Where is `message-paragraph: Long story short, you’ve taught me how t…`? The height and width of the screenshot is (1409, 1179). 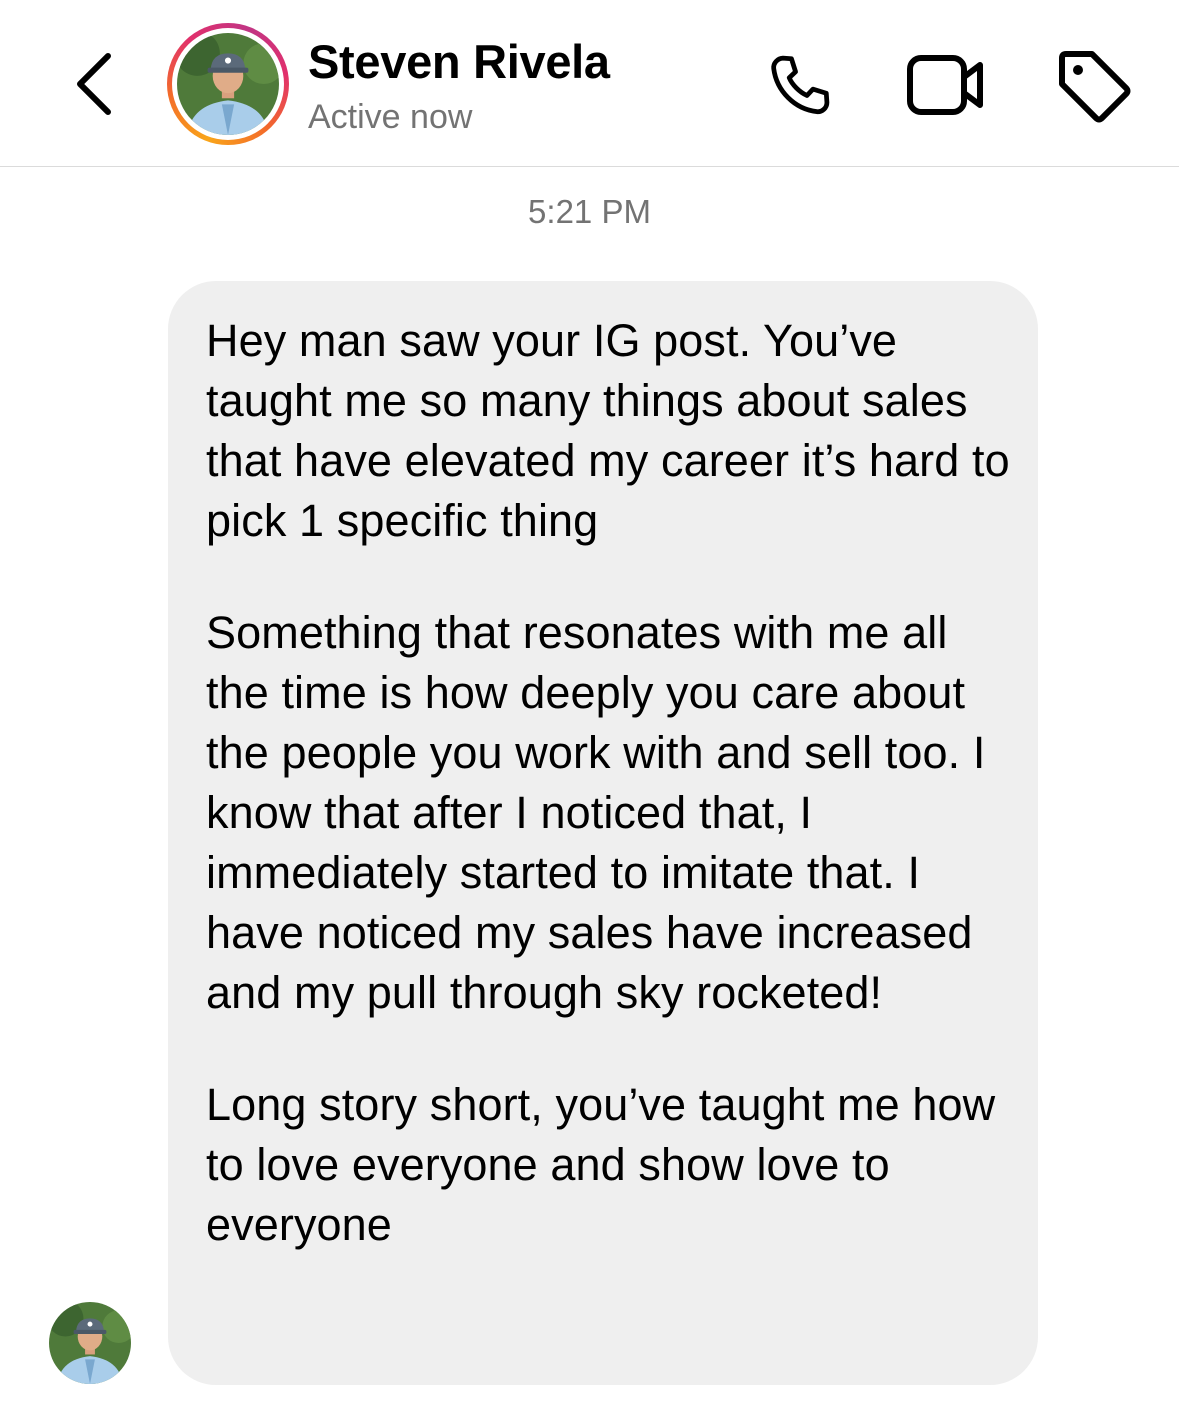
message-paragraph: Long story short, you’ve taught me how t… is located at coordinates (601, 1164).